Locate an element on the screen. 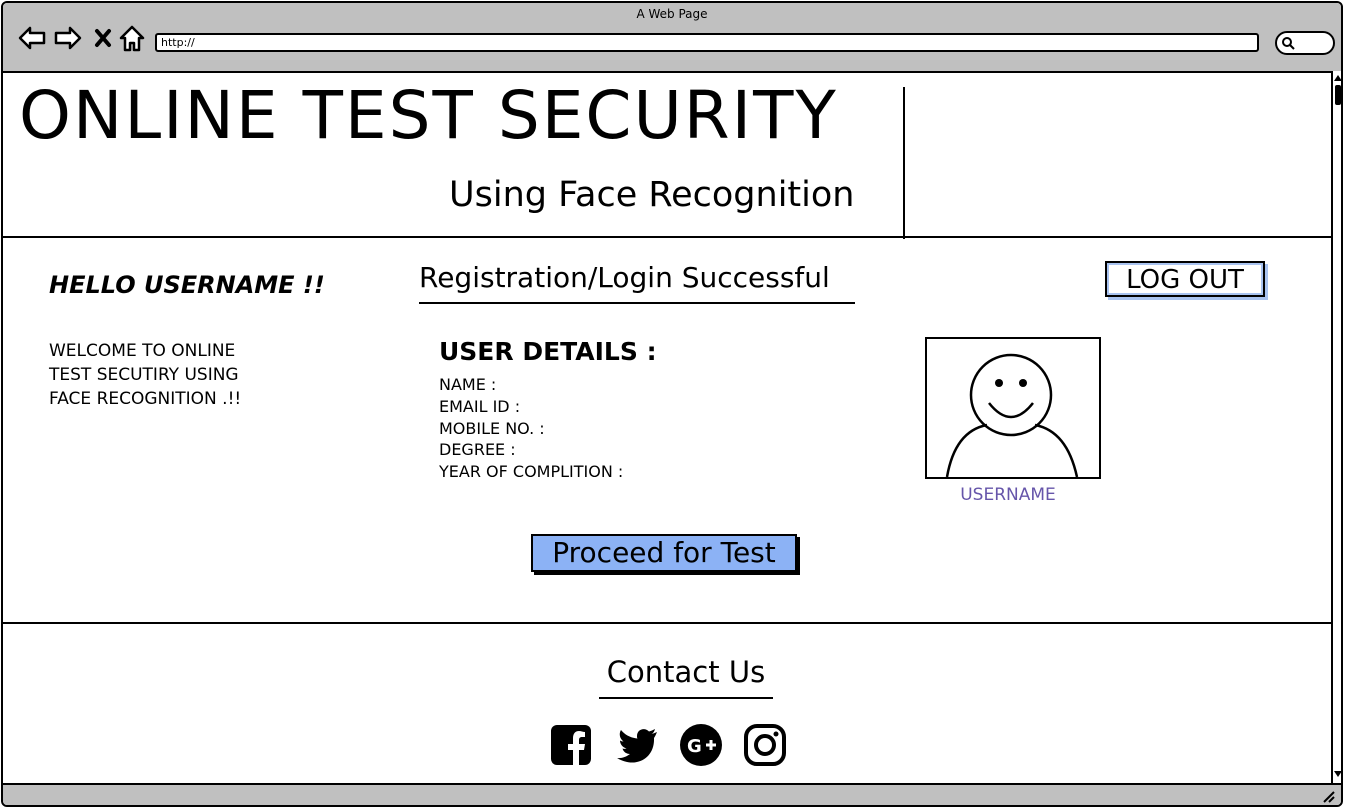 This screenshot has height=810, width=1346. contact-heading: Contact Us is located at coordinates (686, 677).